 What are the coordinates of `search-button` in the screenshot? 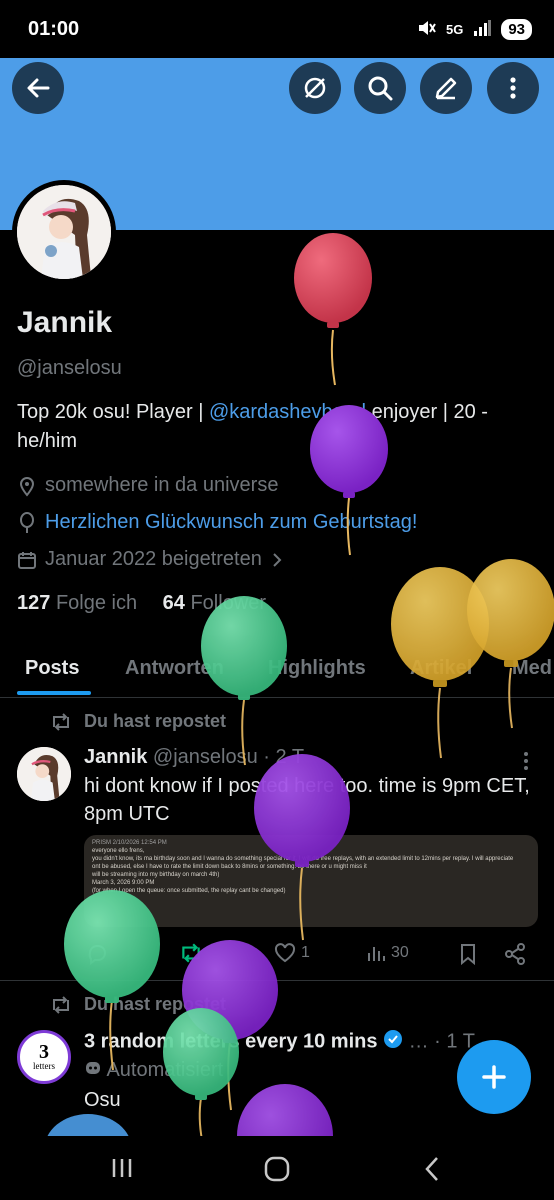 It's located at (380, 88).